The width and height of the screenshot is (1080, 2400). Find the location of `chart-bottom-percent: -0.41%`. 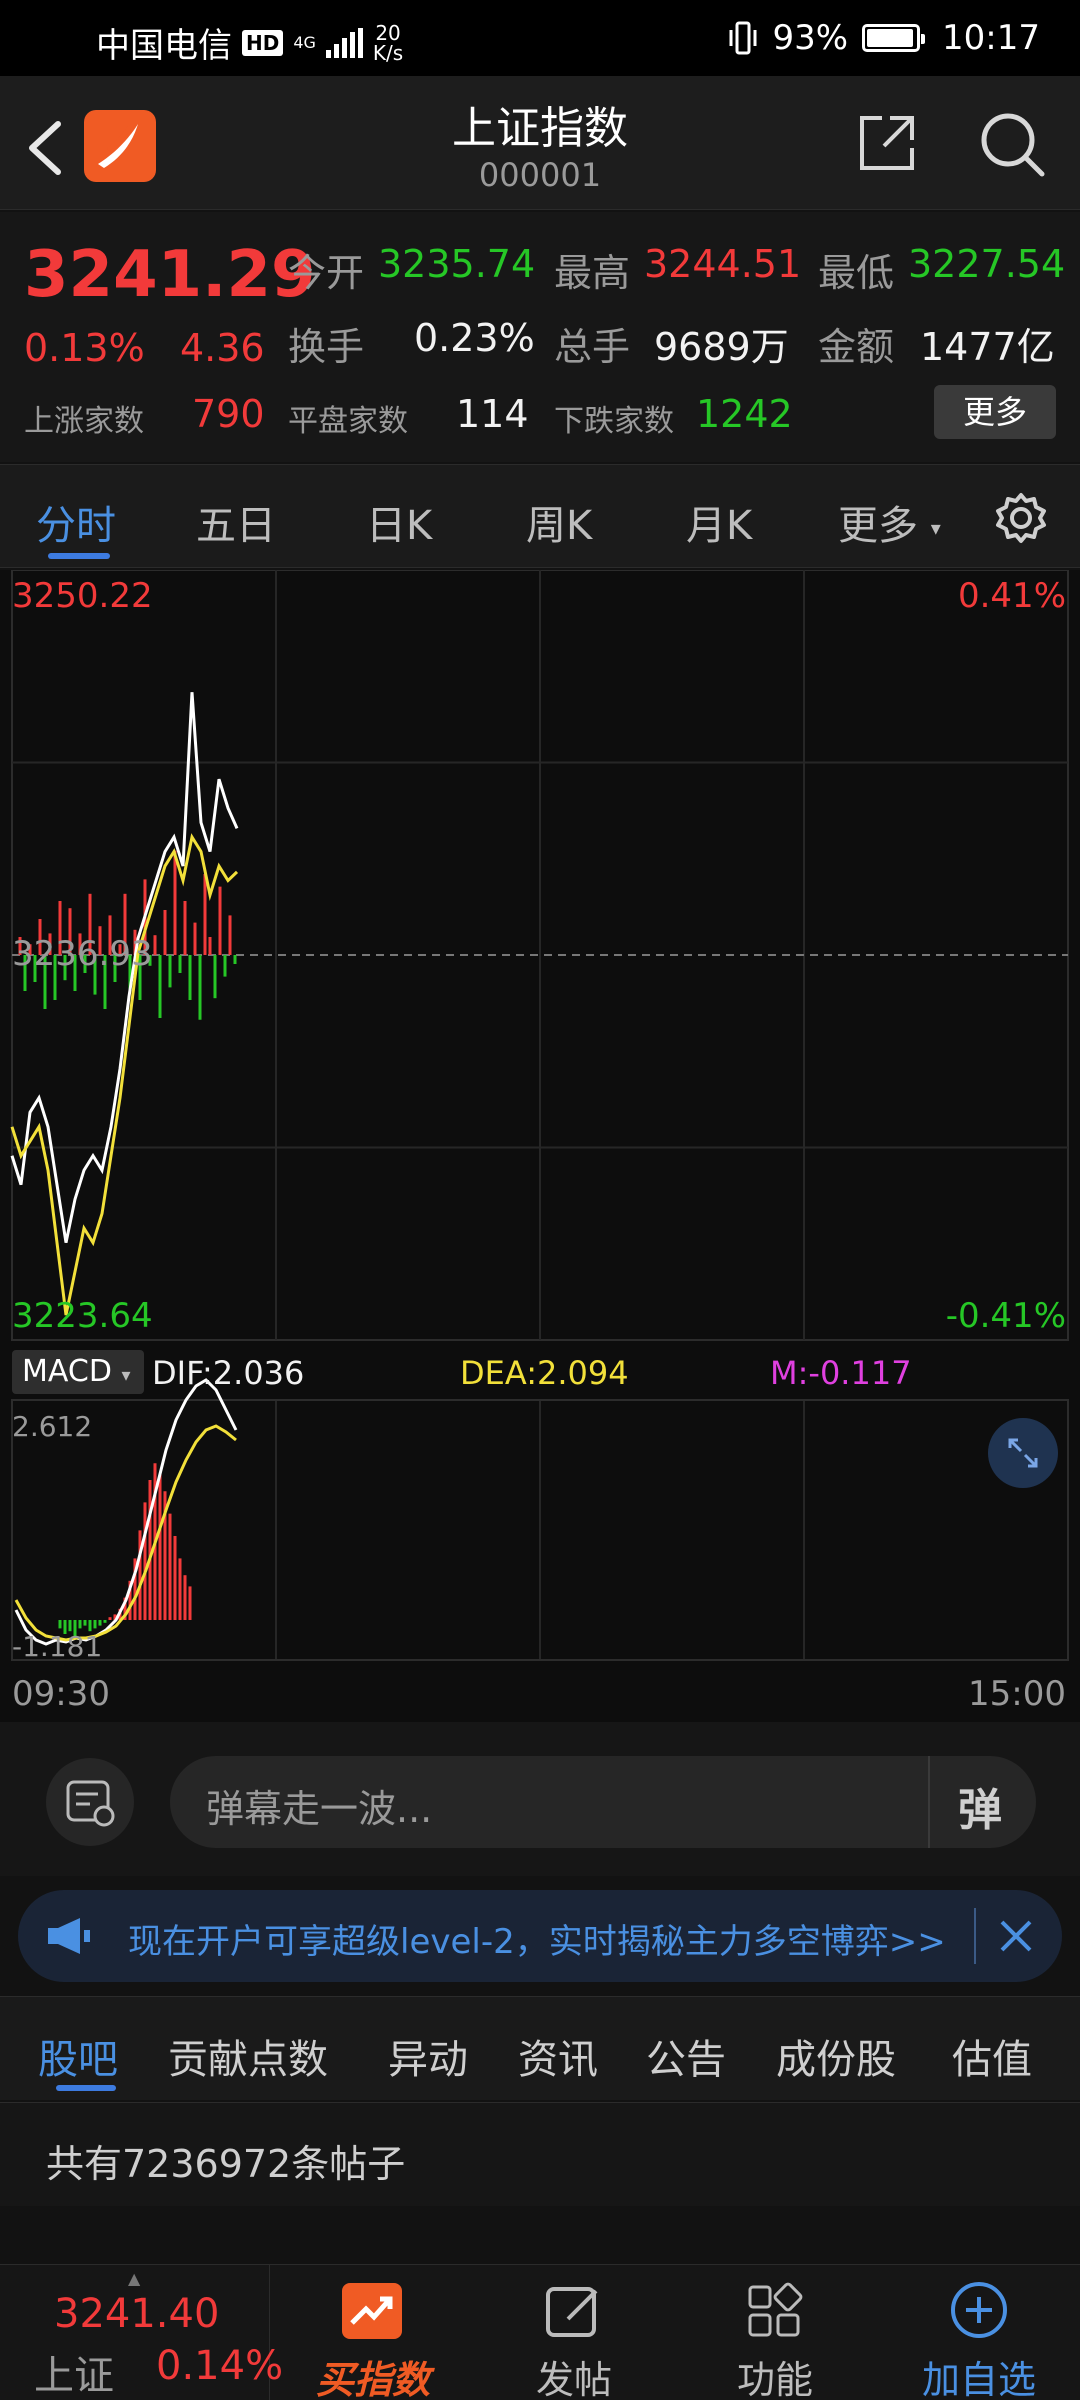

chart-bottom-percent: -0.41% is located at coordinates (1005, 1316).